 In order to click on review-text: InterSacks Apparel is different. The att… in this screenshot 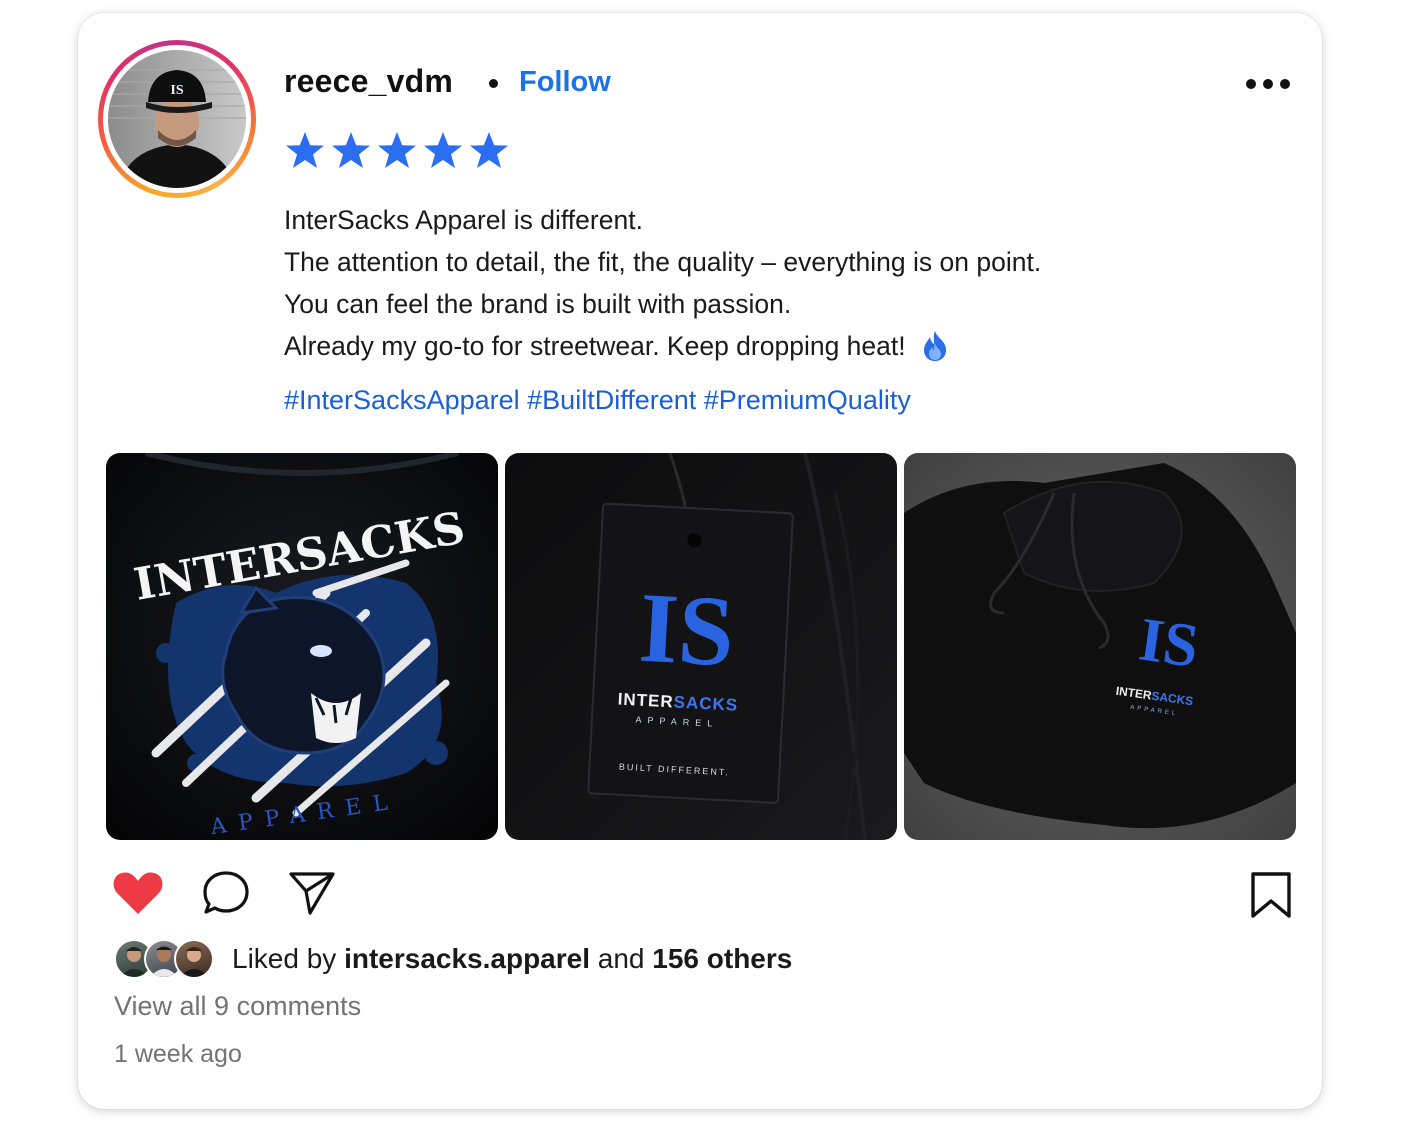, I will do `click(662, 283)`.